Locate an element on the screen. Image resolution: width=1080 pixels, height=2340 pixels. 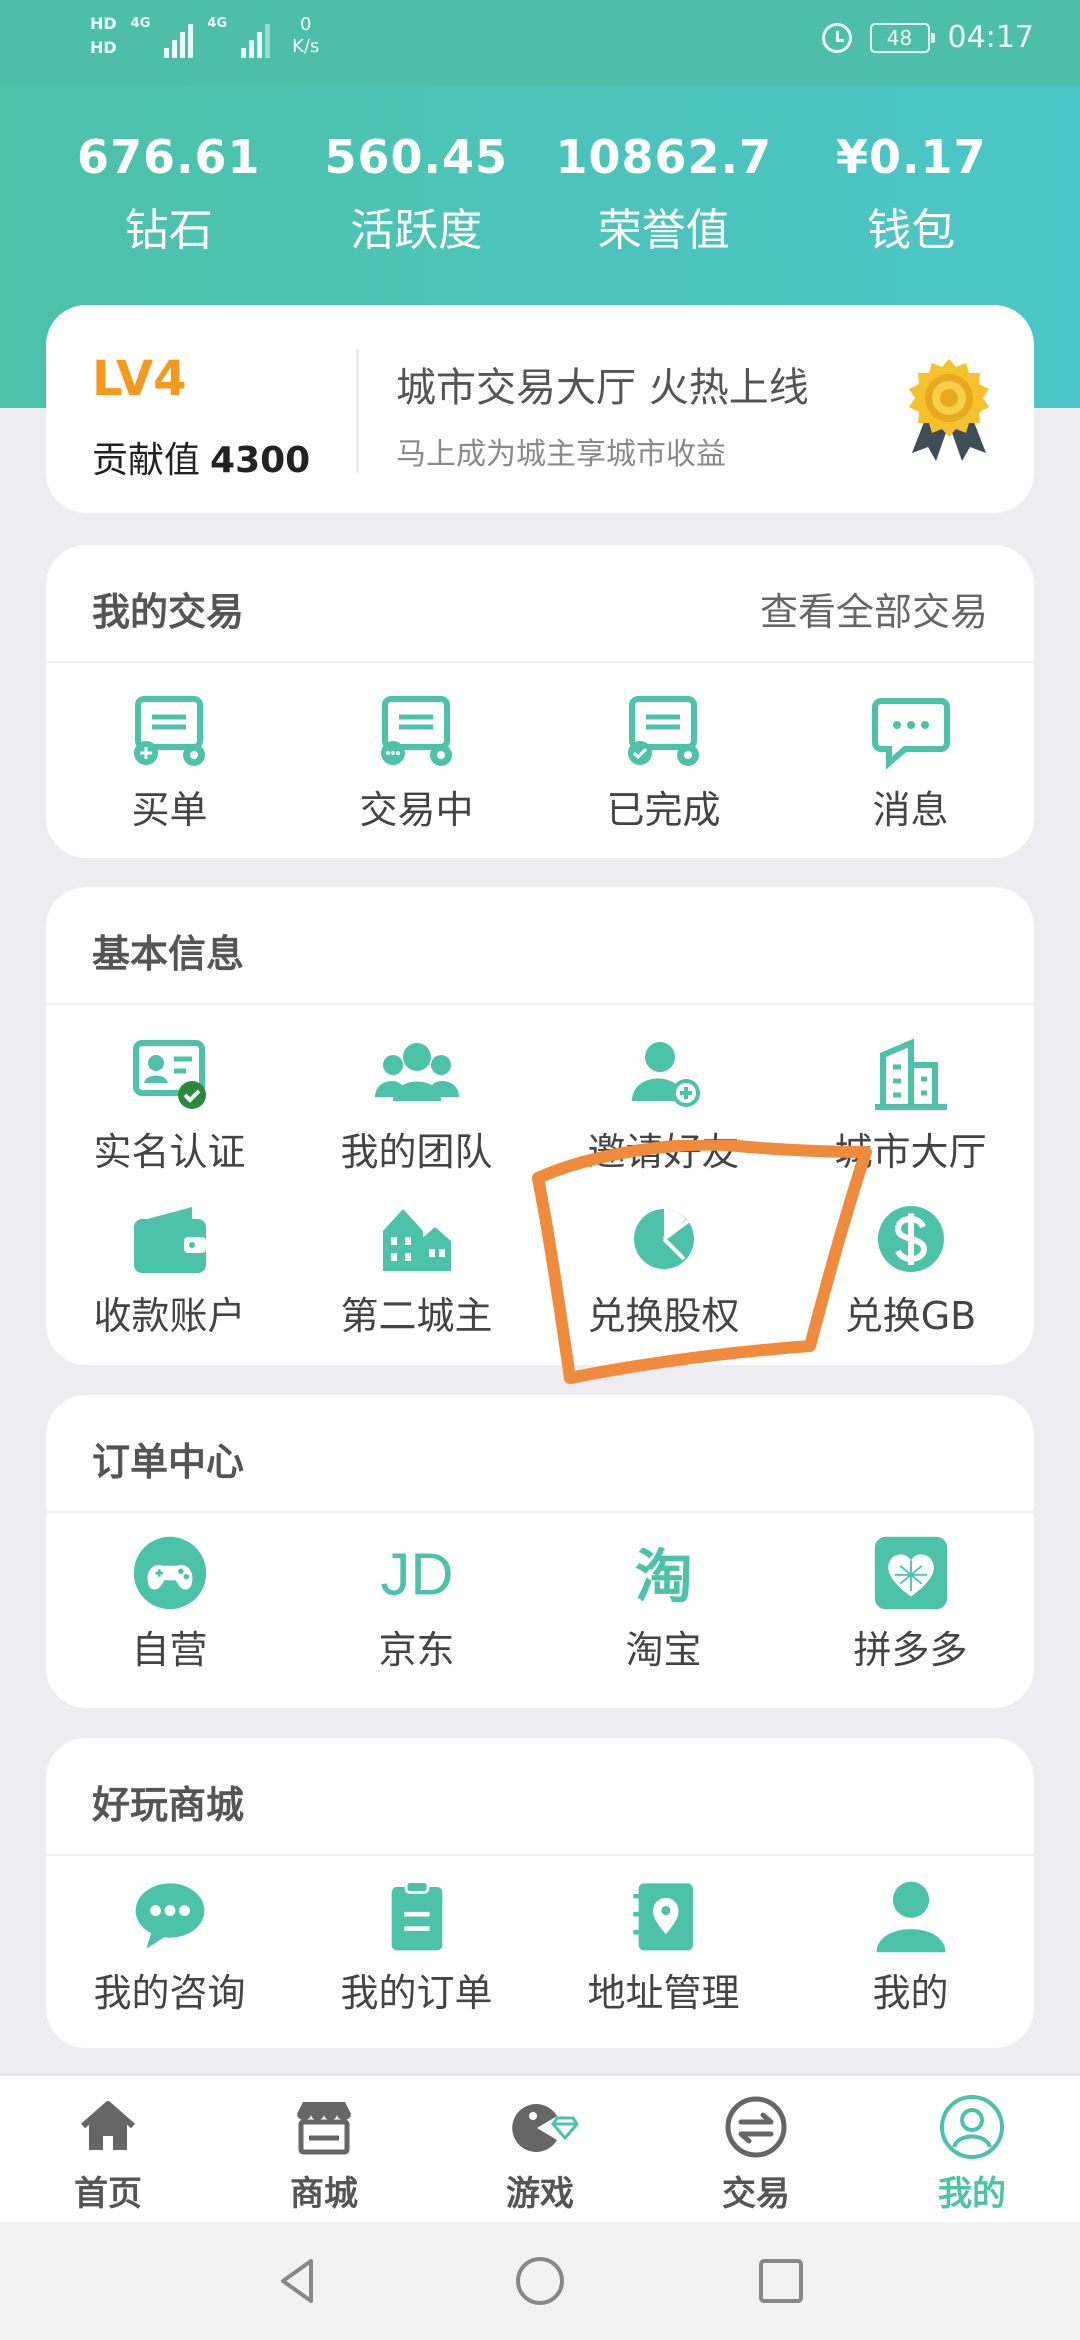
menu-real-name-auth: 实名认证 is located at coordinates (169, 1106).